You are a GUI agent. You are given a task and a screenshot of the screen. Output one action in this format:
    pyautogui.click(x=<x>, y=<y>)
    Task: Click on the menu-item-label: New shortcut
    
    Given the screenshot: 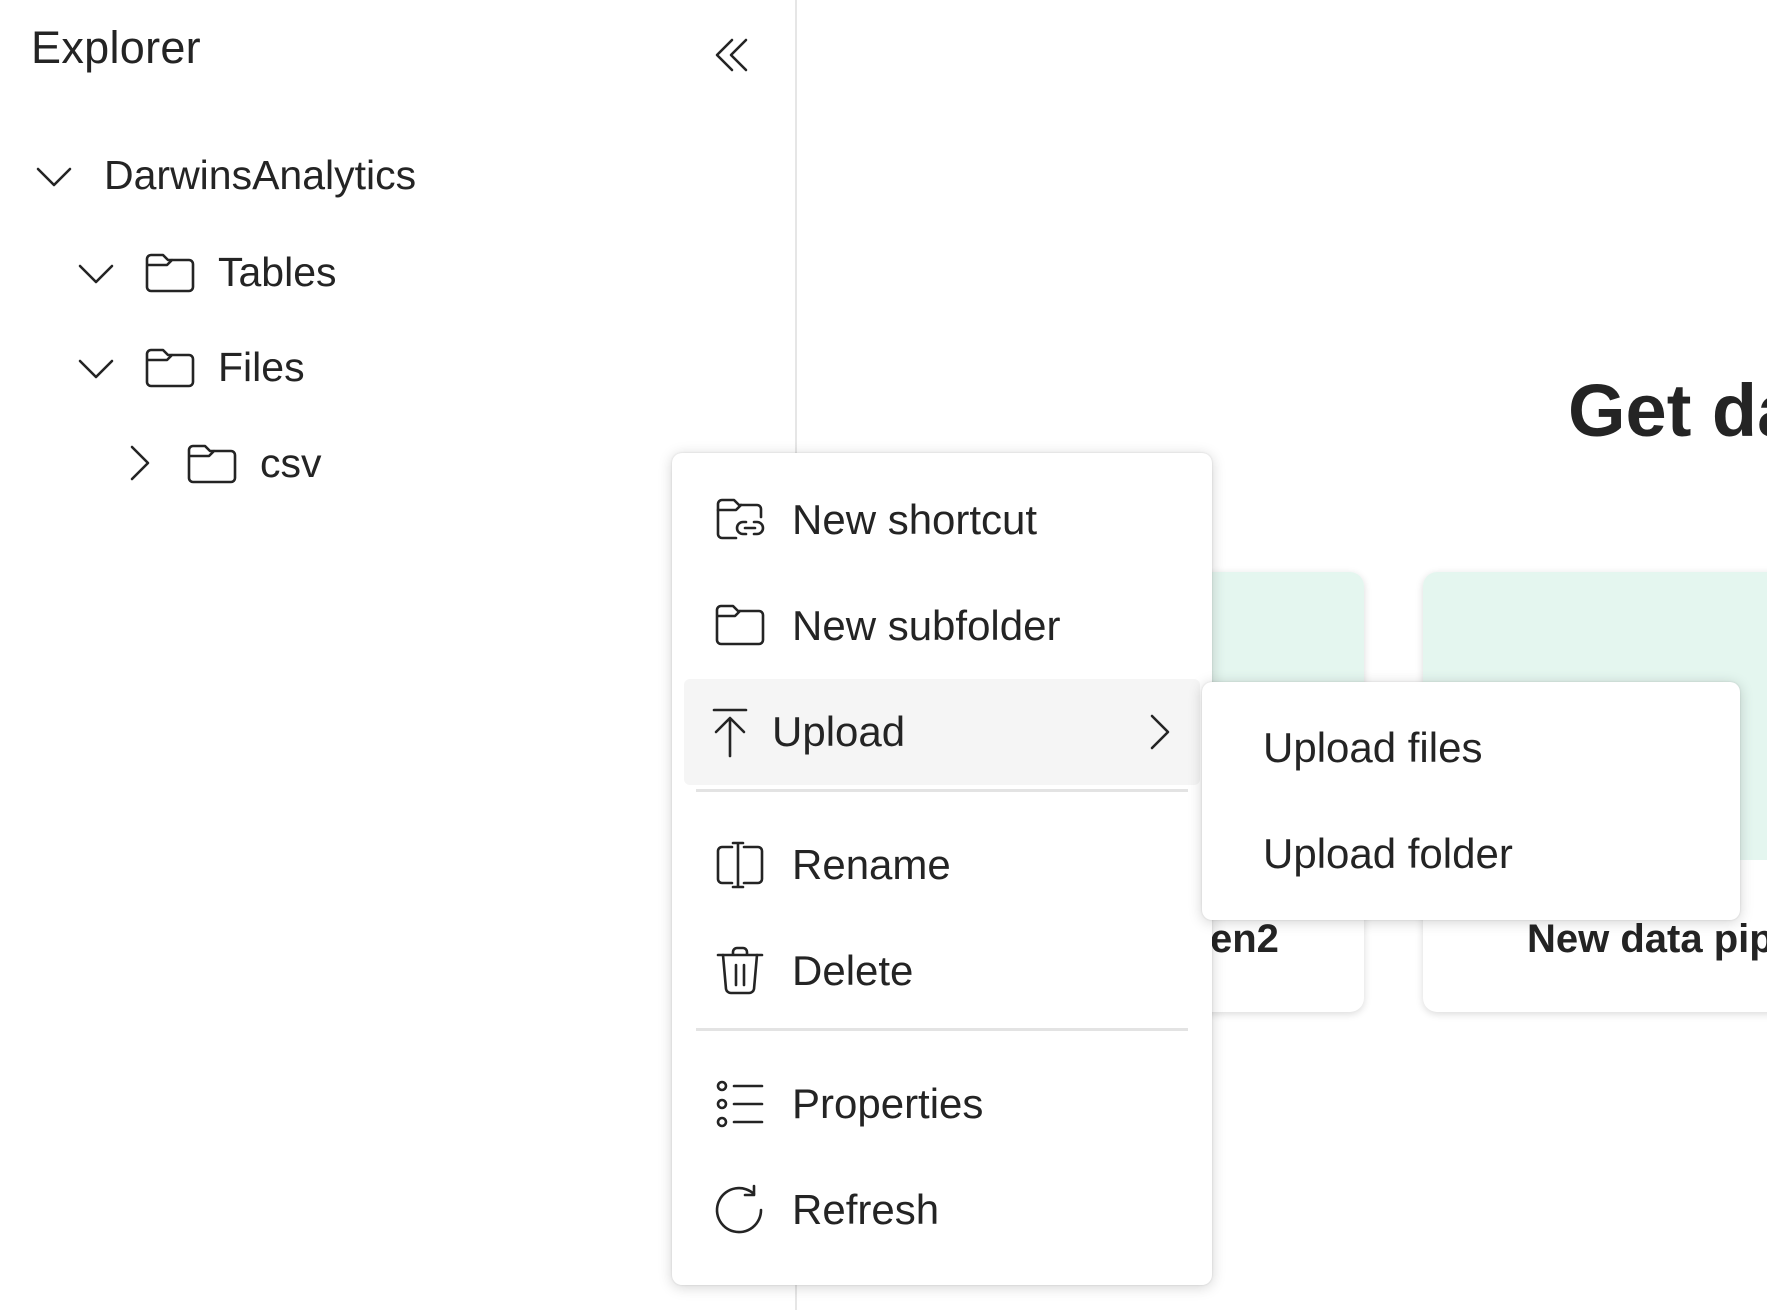 What is the action you would take?
    pyautogui.click(x=915, y=519)
    